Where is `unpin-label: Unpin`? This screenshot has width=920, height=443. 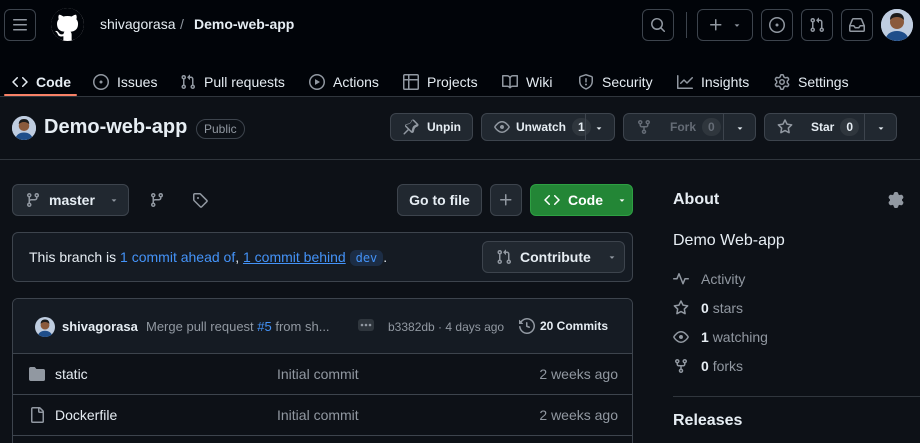 unpin-label: Unpin is located at coordinates (444, 127).